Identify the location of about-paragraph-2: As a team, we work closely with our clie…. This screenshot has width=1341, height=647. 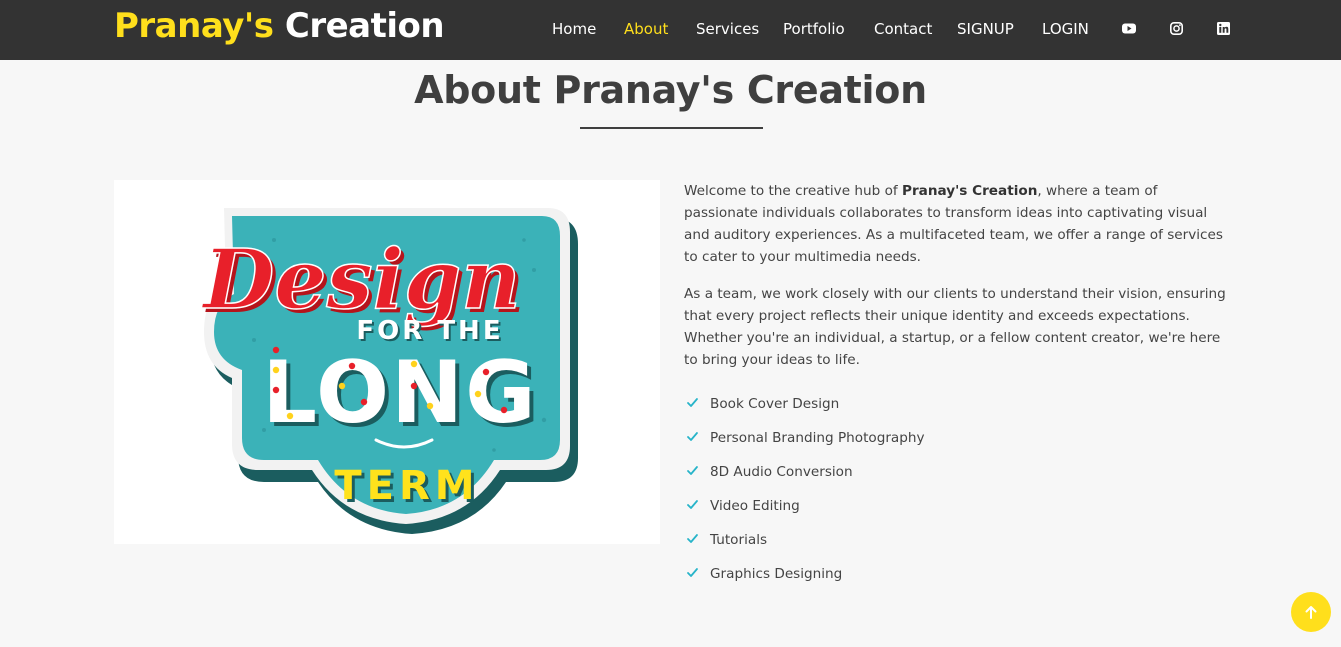
(955, 327).